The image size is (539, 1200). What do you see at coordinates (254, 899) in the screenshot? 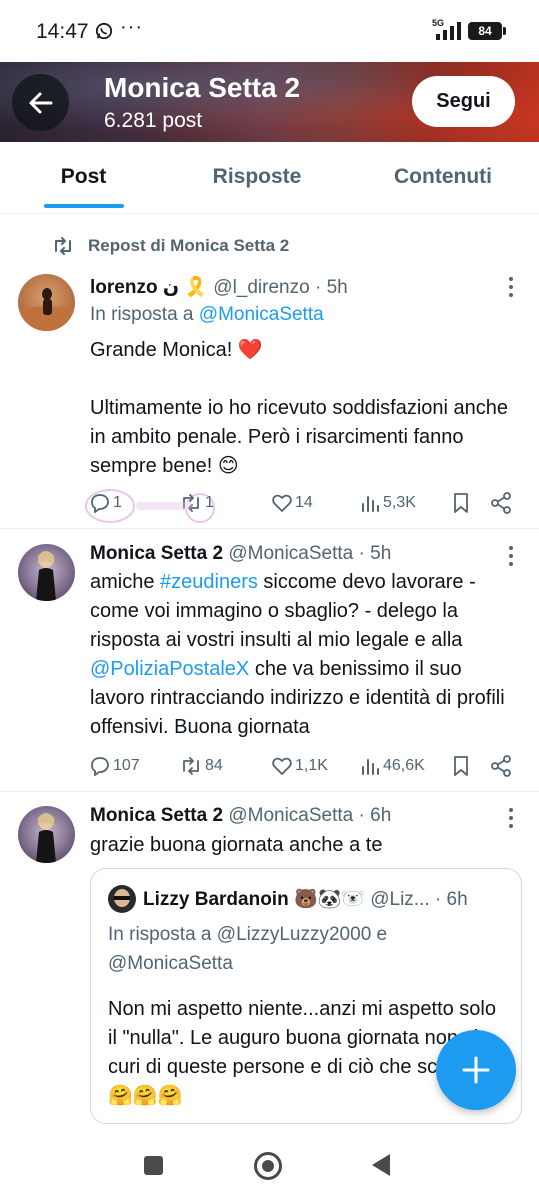
I see `quote-author-name: Lizzy Bardanoin 🐻🐼🐻‍❄️` at bounding box center [254, 899].